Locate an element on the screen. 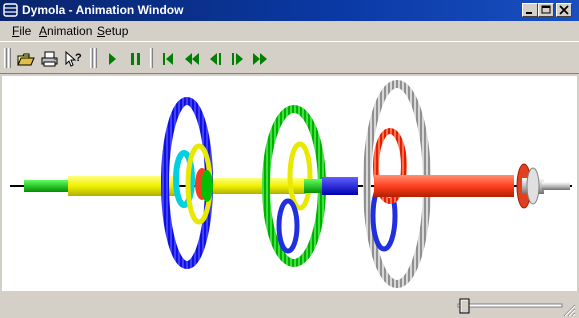 This screenshot has height=318, width=579. maximize-icon is located at coordinates (546, 9).